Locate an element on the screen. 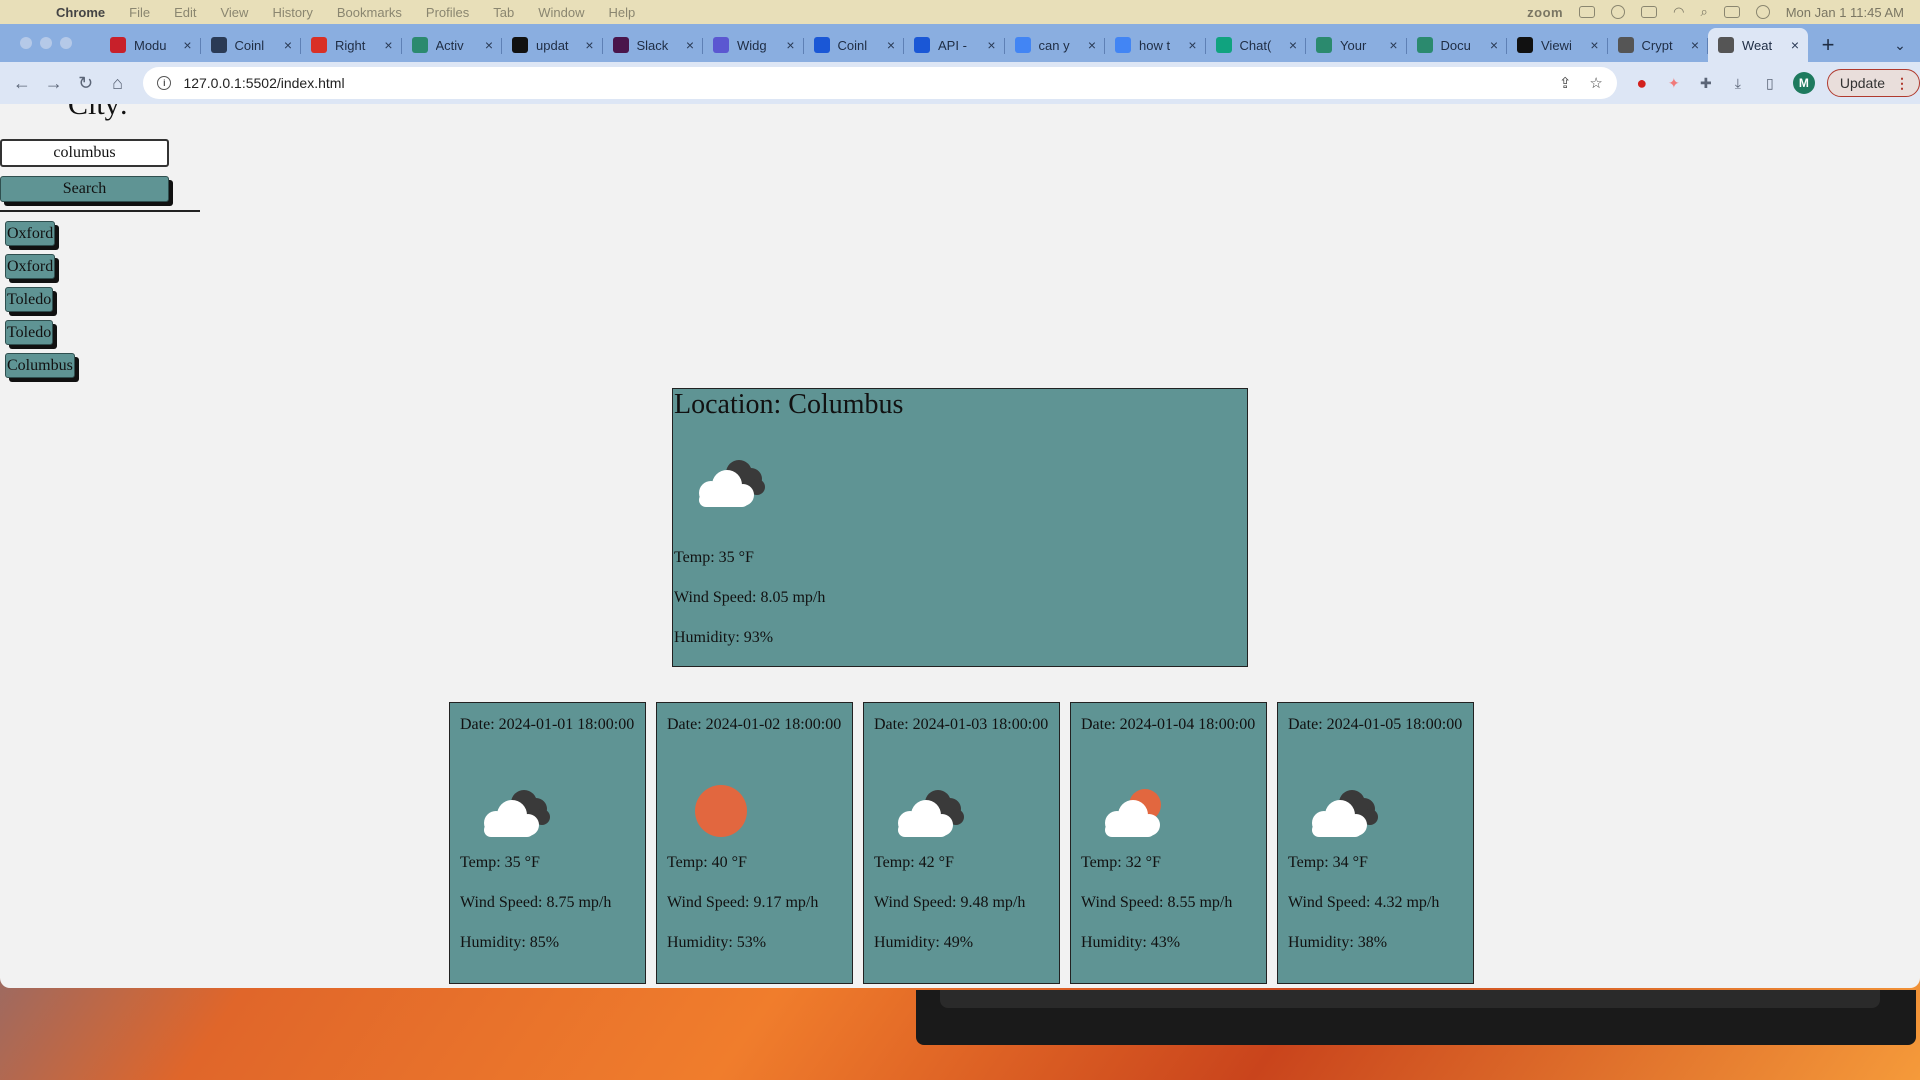 The height and width of the screenshot is (1080, 1920). search-history-list: Oxford Oxford Toledo Toledo Columbus is located at coordinates (40, 299).